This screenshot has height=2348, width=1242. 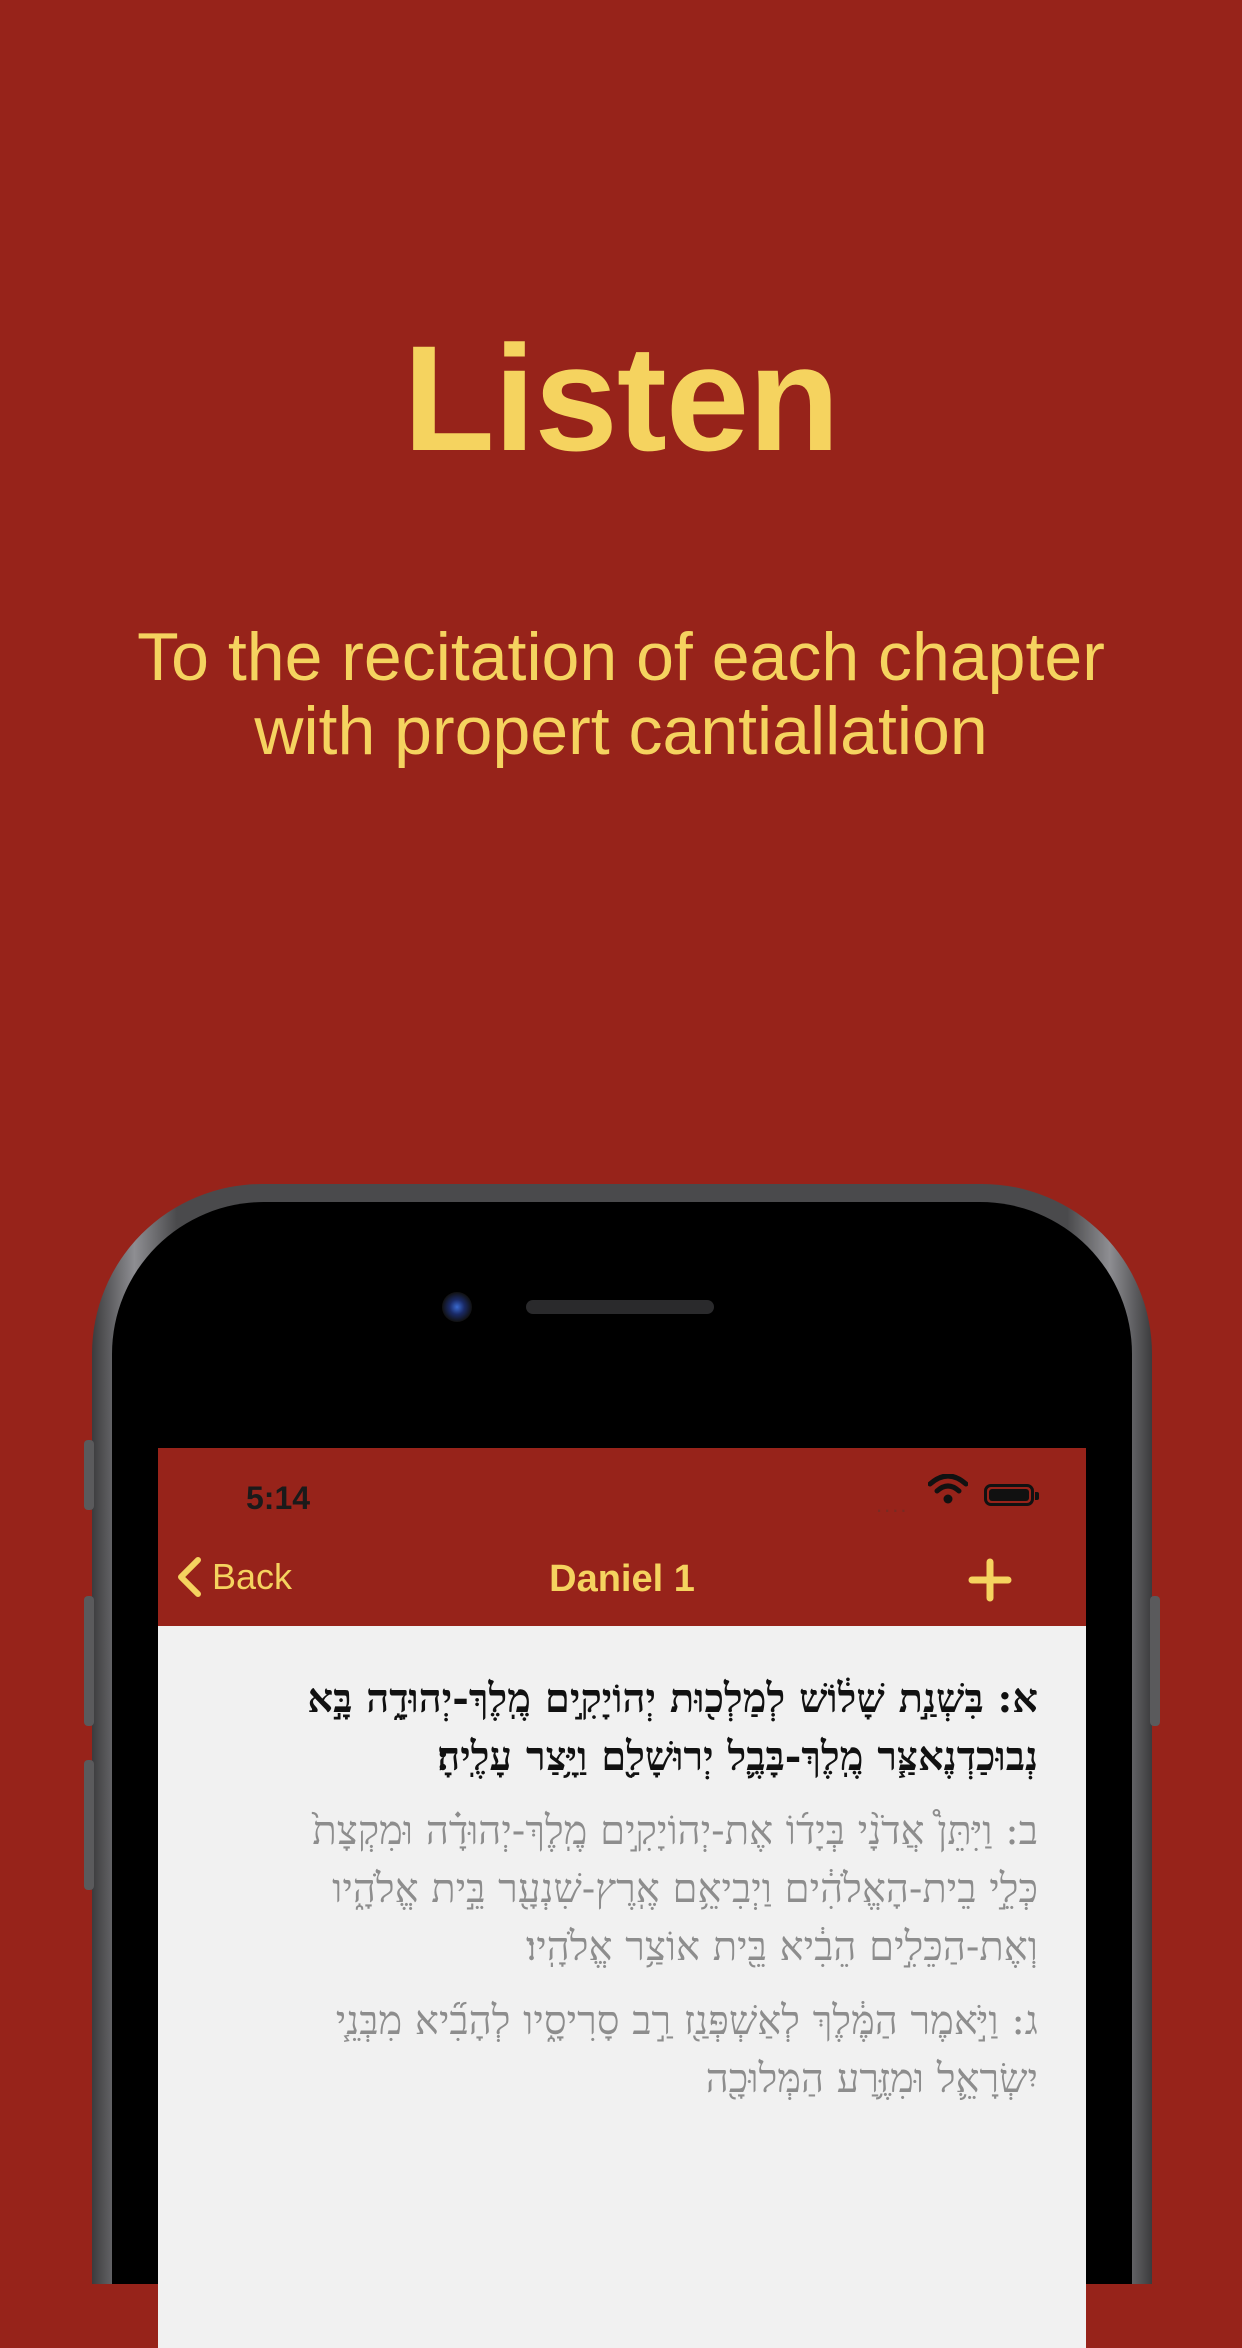 I want to click on plus-icon, so click(x=990, y=1580).